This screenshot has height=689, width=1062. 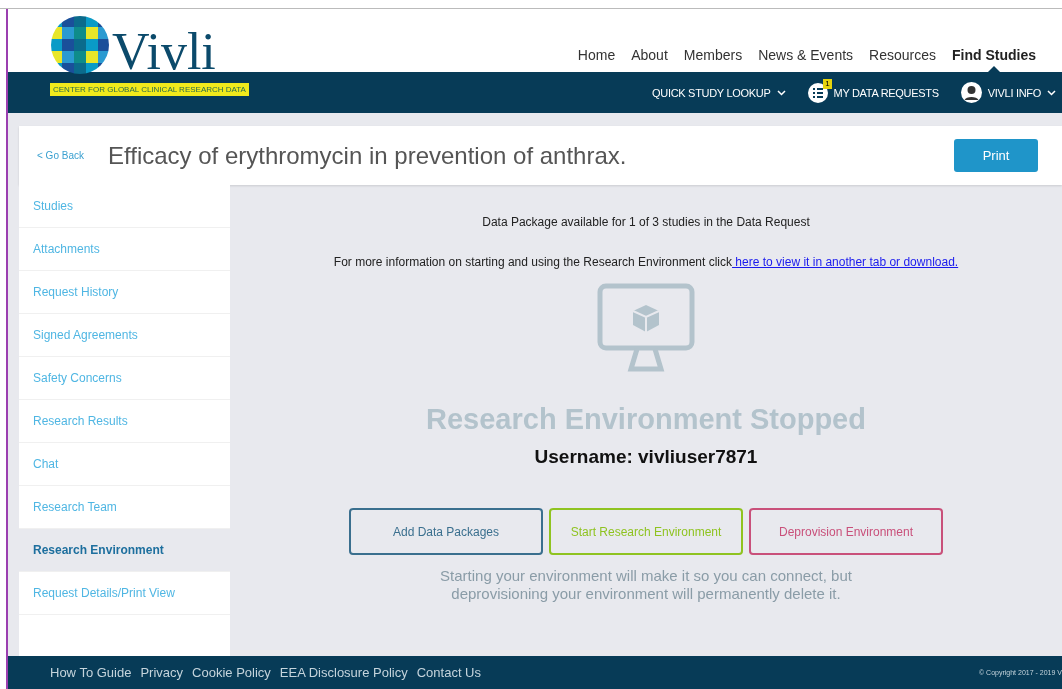 What do you see at coordinates (817, 92) in the screenshot?
I see `list-icon` at bounding box center [817, 92].